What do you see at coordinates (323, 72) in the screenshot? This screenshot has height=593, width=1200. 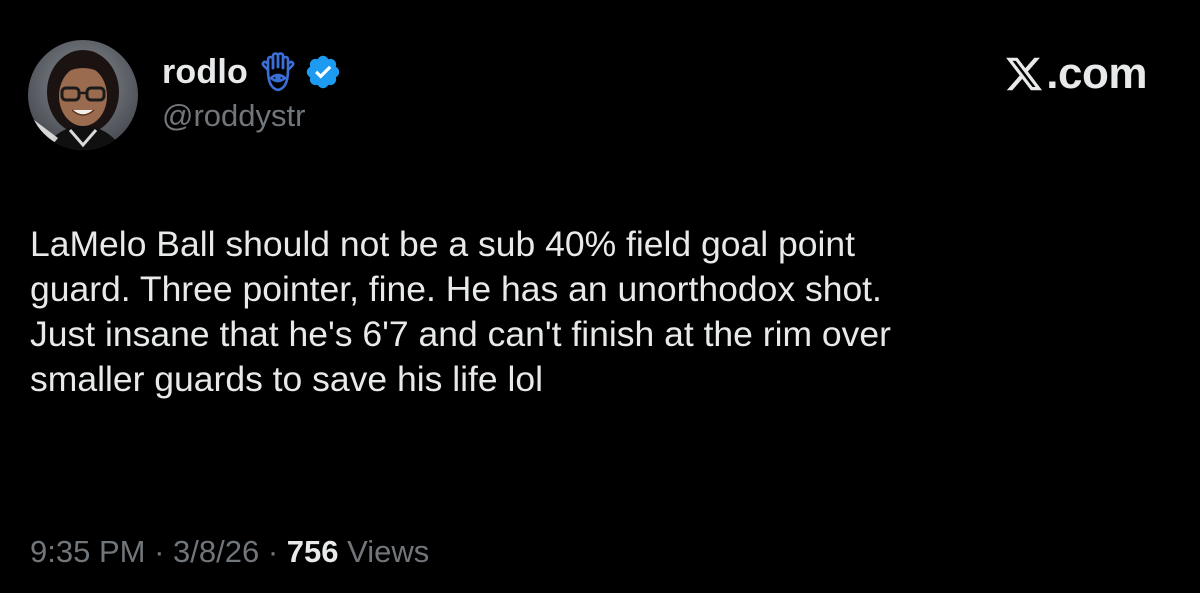 I see `verified-badge-icon` at bounding box center [323, 72].